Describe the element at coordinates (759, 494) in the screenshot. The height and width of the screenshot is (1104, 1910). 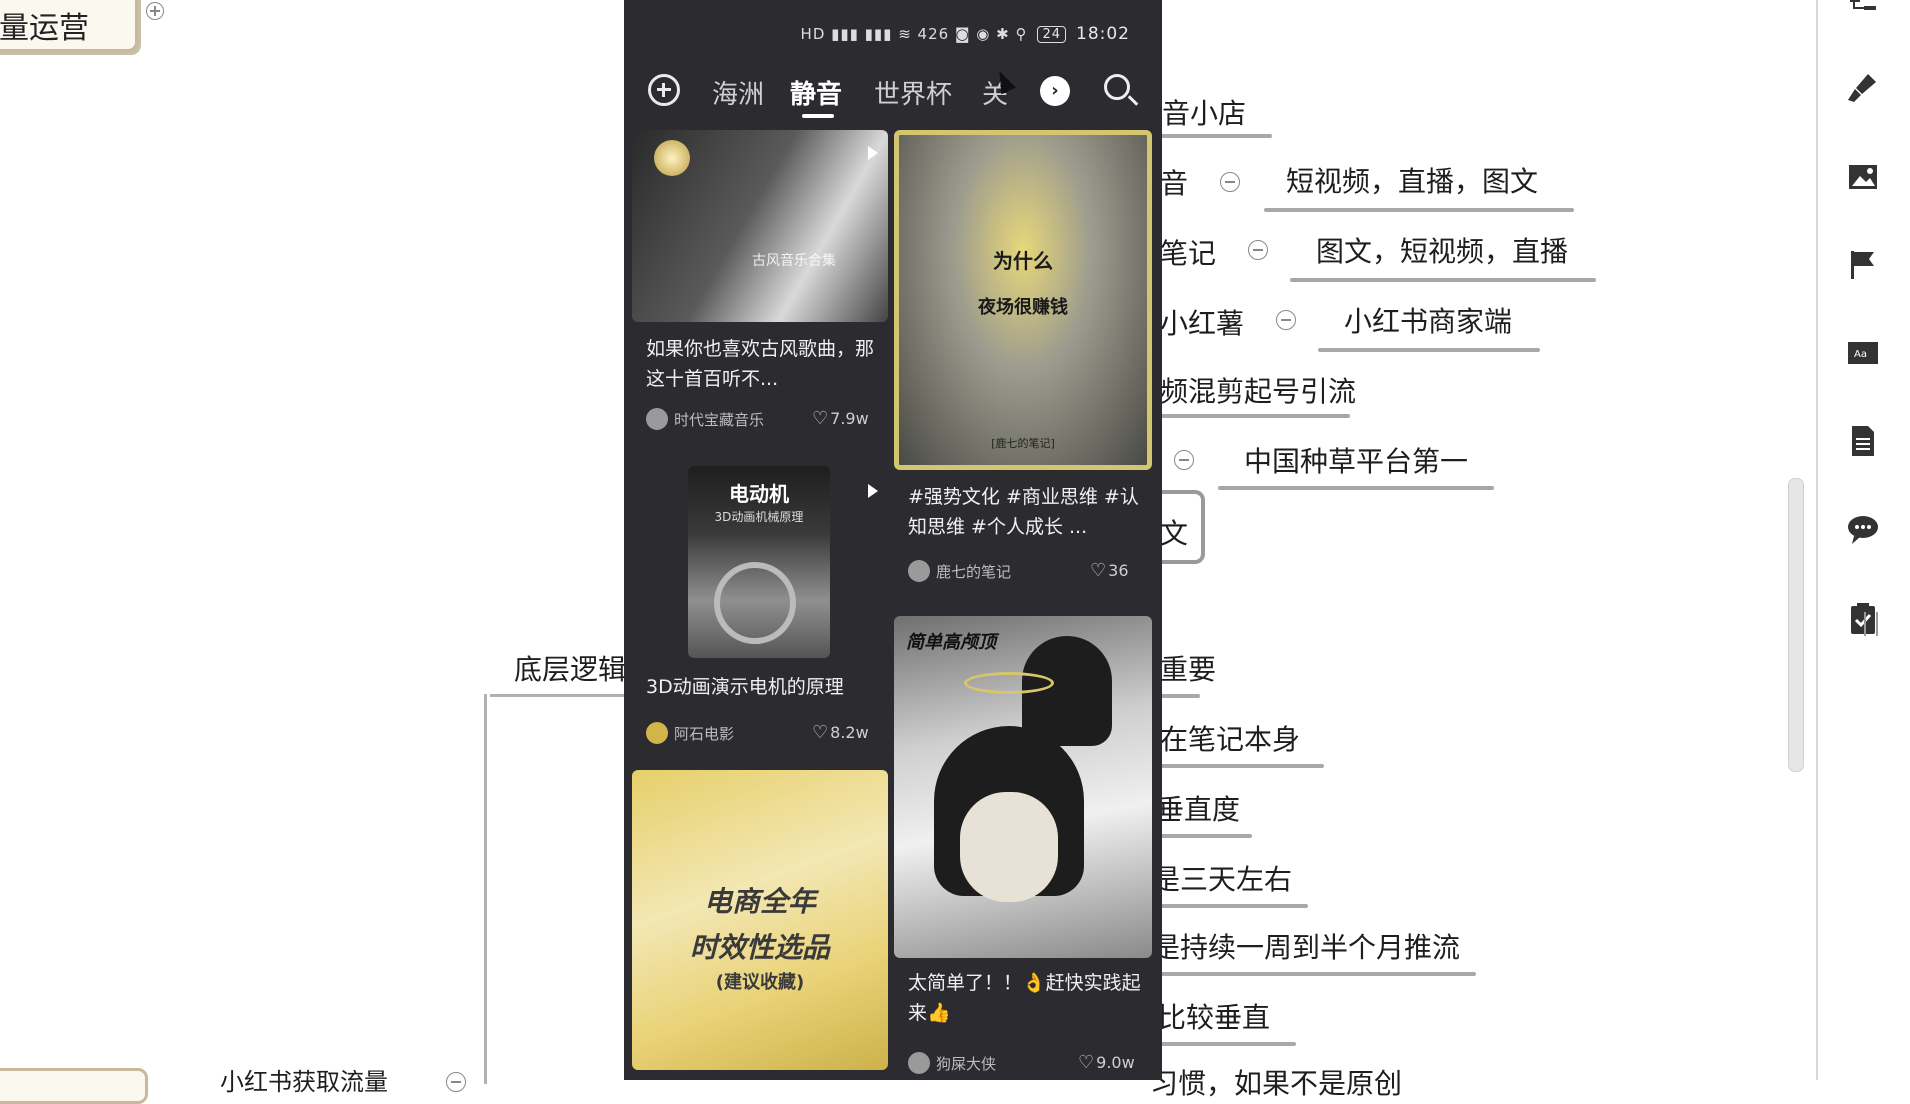
I see `thumbnail-heading: 电动机` at that location.